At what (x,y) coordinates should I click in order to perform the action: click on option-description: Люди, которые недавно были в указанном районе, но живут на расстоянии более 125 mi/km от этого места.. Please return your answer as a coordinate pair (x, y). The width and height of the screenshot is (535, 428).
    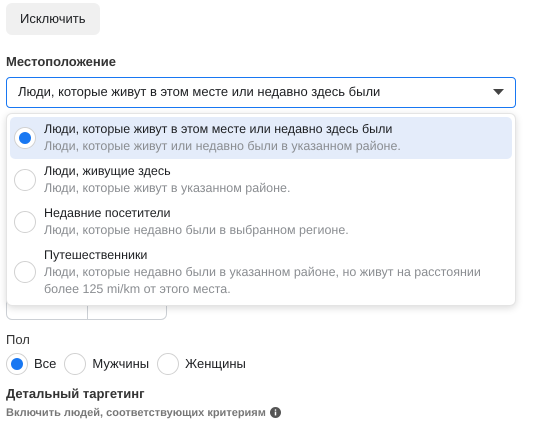
    Looking at the image, I should click on (263, 281).